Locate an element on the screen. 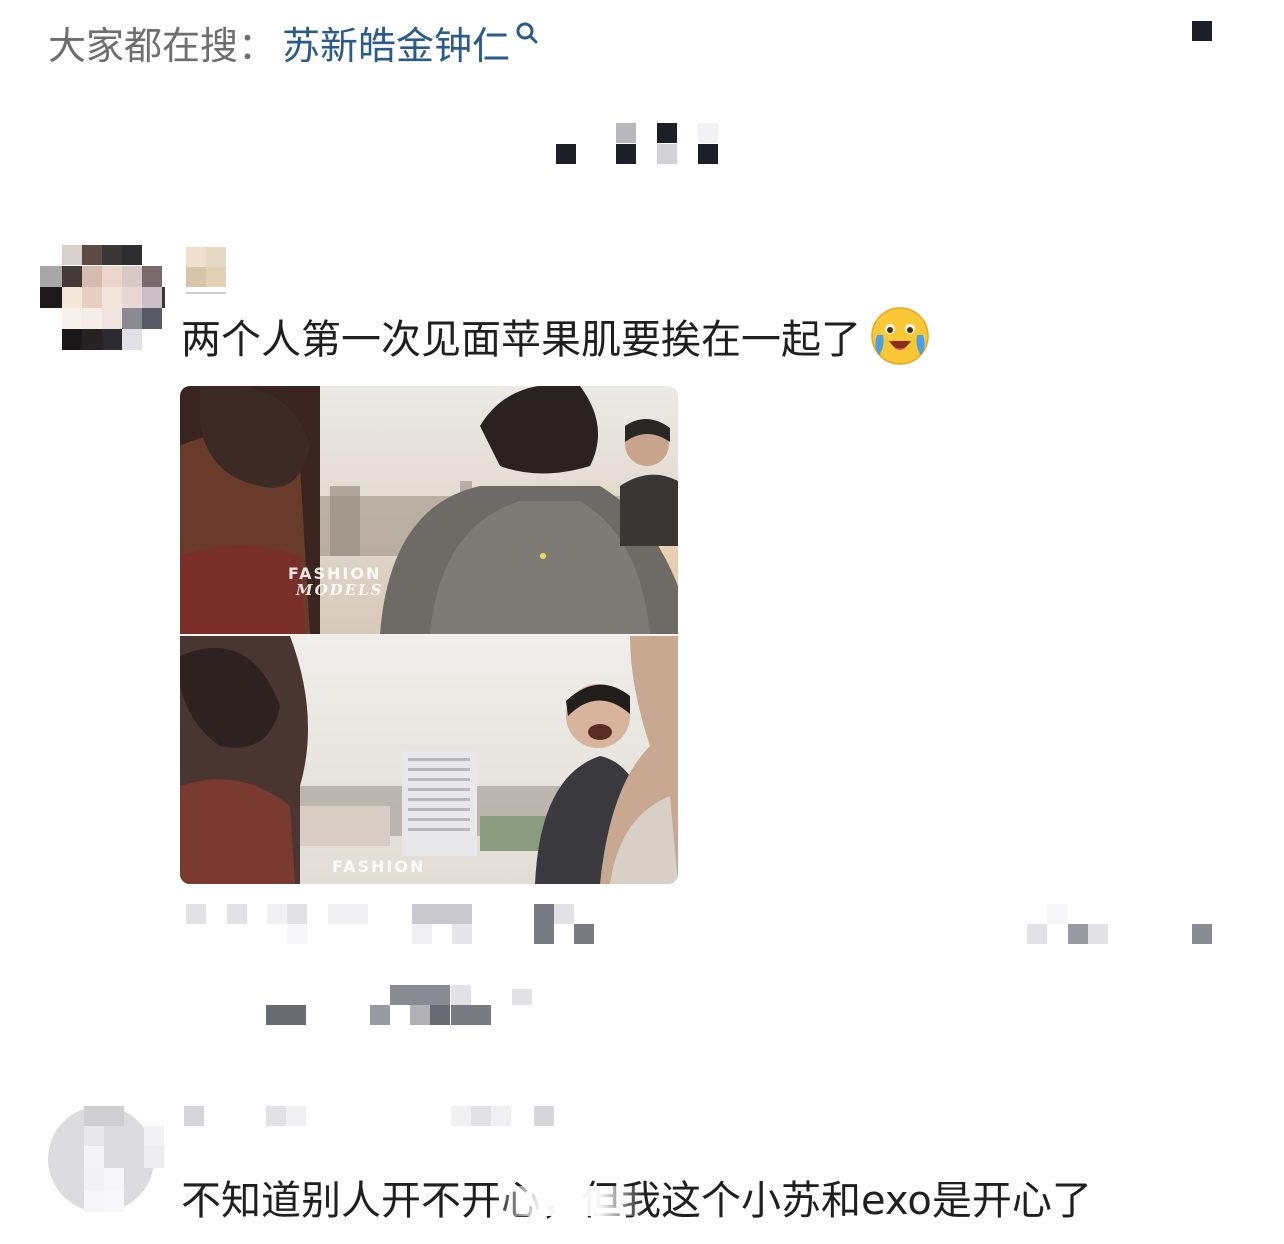 This screenshot has width=1284, height=1244. divider is located at coordinates (206, 293).